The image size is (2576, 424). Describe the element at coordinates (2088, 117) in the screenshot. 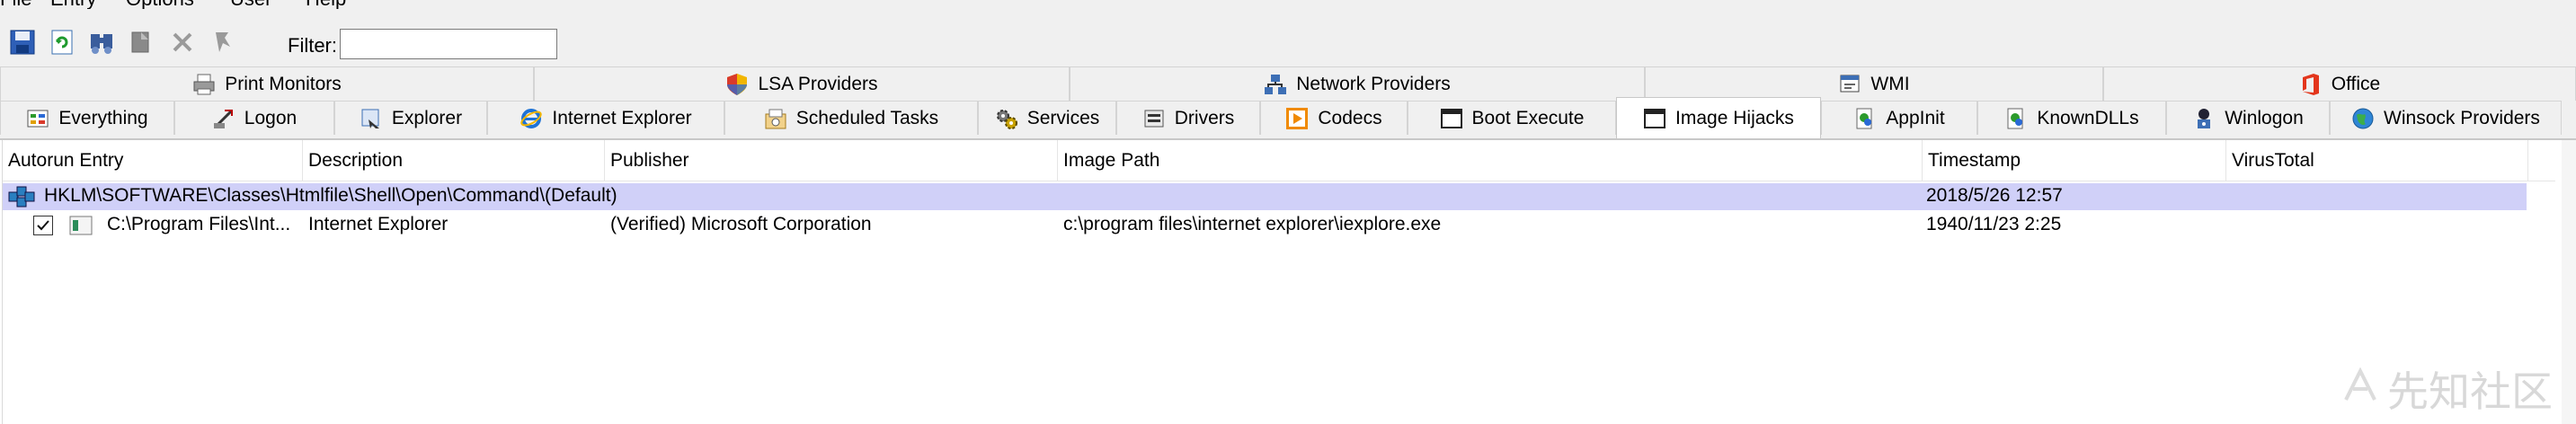

I see `tab-label: KnownDLLs` at that location.